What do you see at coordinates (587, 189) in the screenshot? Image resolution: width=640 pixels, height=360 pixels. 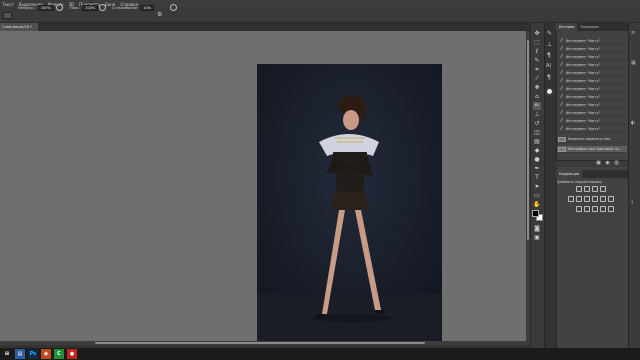 I see `levels-icon` at bounding box center [587, 189].